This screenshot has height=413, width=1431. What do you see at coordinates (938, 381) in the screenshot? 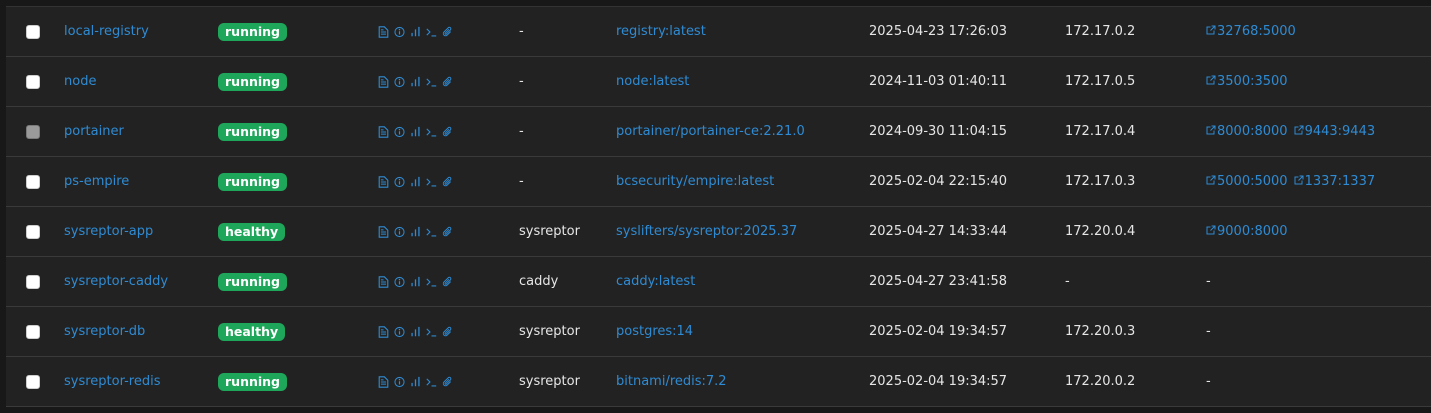
I see `created-timestamp: 2025-02-04 19:34:57` at bounding box center [938, 381].